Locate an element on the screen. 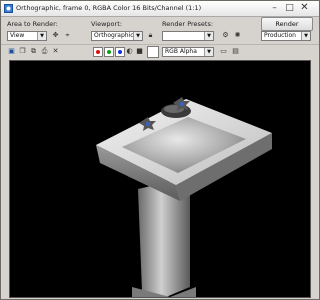 The height and width of the screenshot is (300, 320). lock-icon: 🔒︎ is located at coordinates (150, 35).